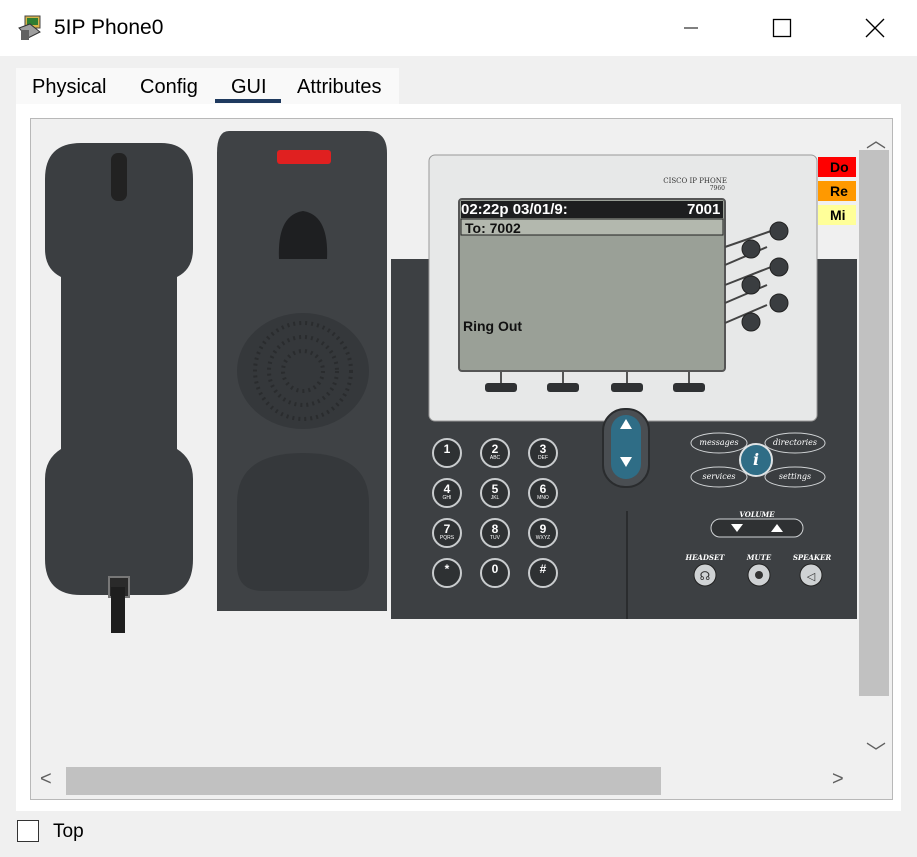 This screenshot has height=857, width=917. Describe the element at coordinates (719, 476) in the screenshot. I see `services-label: services` at that location.